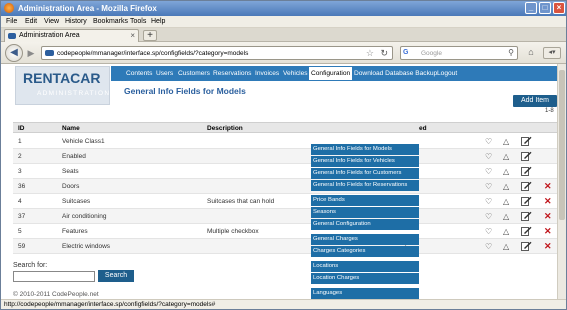  What do you see at coordinates (365, 149) in the screenshot?
I see `dropdown-item: General Info Fields for Models` at bounding box center [365, 149].